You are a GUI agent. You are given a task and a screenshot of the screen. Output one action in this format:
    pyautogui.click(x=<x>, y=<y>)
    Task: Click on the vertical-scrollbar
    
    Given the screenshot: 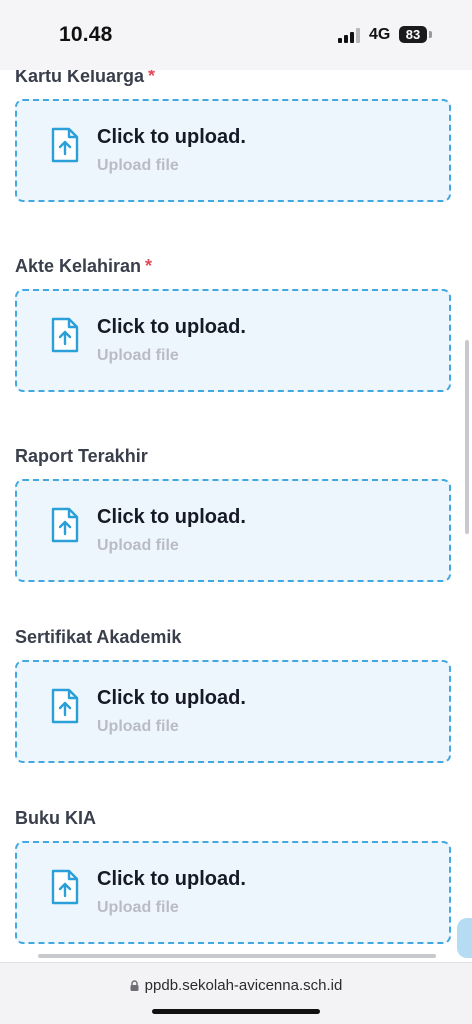 What is the action you would take?
    pyautogui.click(x=467, y=437)
    